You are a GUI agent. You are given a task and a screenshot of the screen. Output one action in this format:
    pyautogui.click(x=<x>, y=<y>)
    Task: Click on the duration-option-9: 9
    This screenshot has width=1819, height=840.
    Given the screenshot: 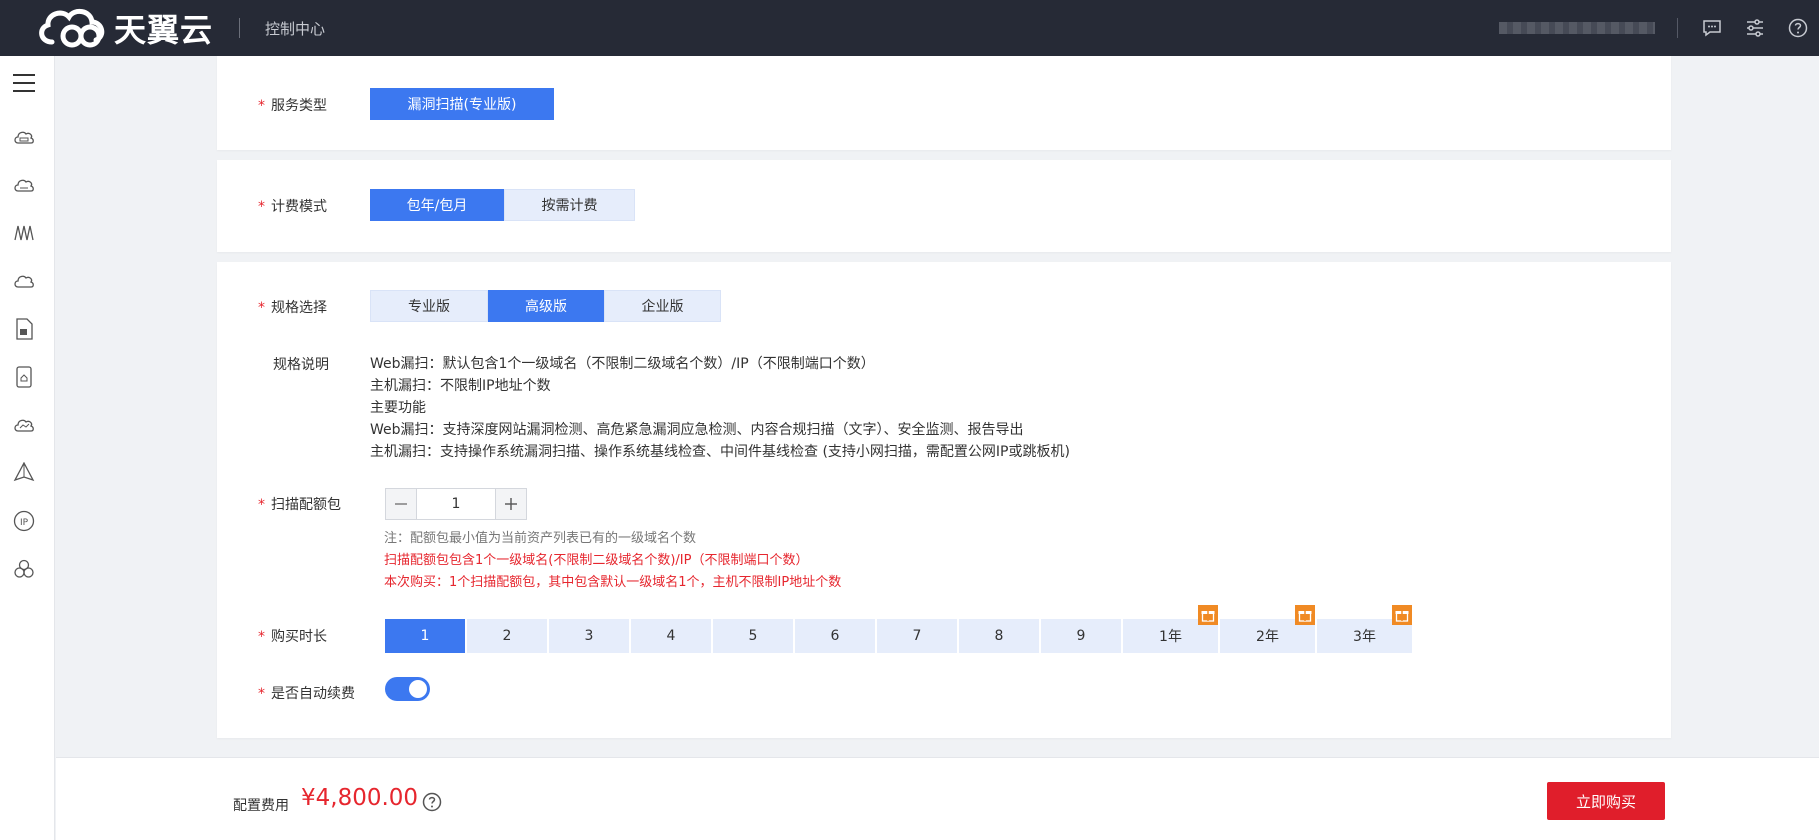 What is the action you would take?
    pyautogui.click(x=1081, y=636)
    